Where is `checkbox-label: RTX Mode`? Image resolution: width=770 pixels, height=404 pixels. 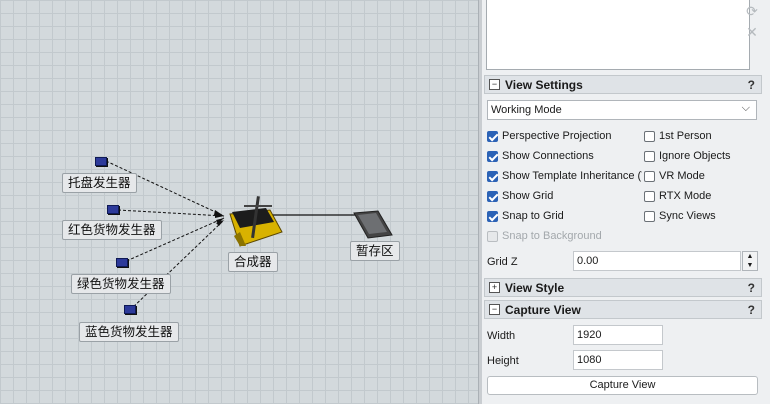
checkbox-label: RTX Mode is located at coordinates (685, 196).